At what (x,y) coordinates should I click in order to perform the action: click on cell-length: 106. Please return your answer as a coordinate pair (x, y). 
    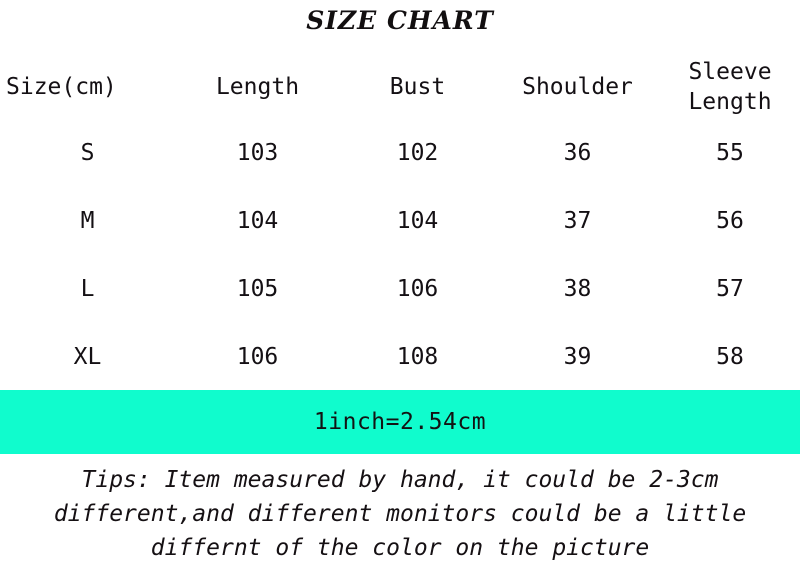
    Looking at the image, I should click on (257, 357).